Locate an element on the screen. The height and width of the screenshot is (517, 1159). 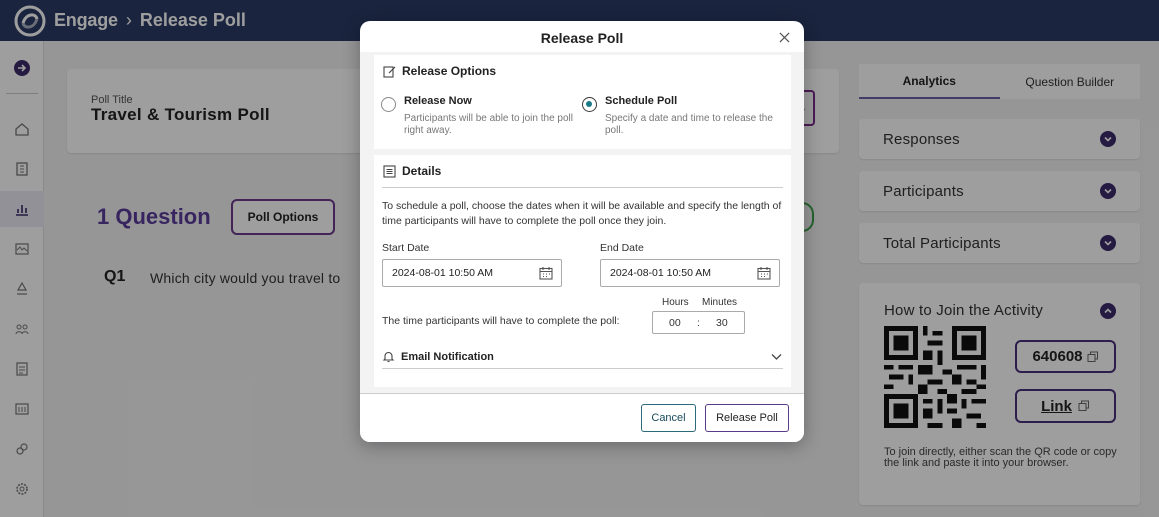
section-title: Release Options is located at coordinates (449, 71).